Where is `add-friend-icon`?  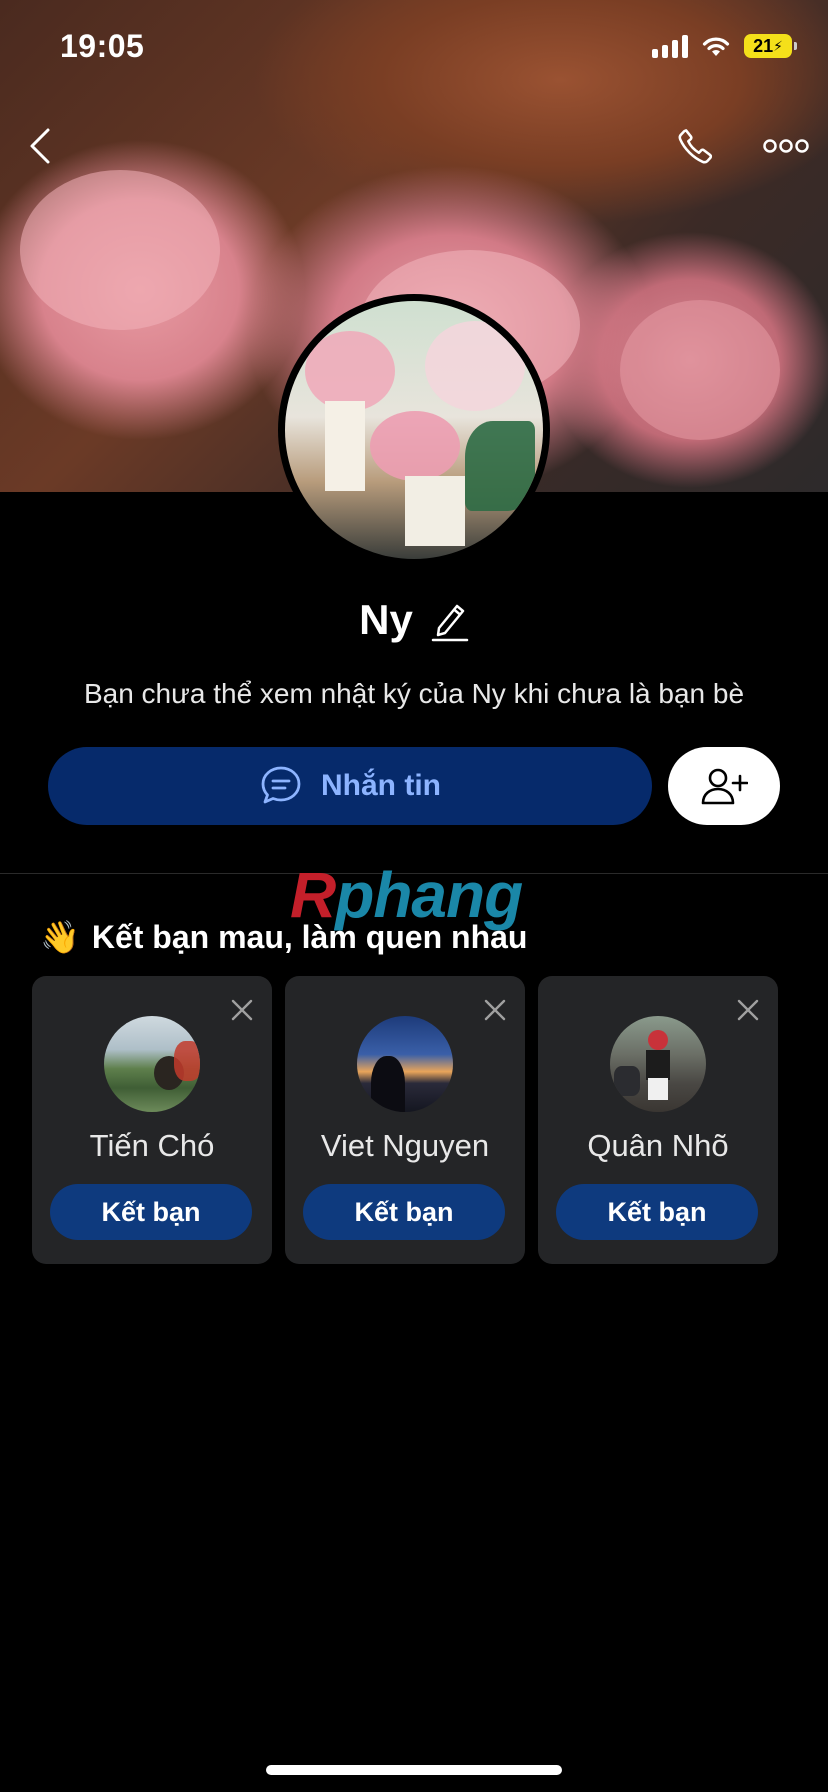 add-friend-icon is located at coordinates (724, 786).